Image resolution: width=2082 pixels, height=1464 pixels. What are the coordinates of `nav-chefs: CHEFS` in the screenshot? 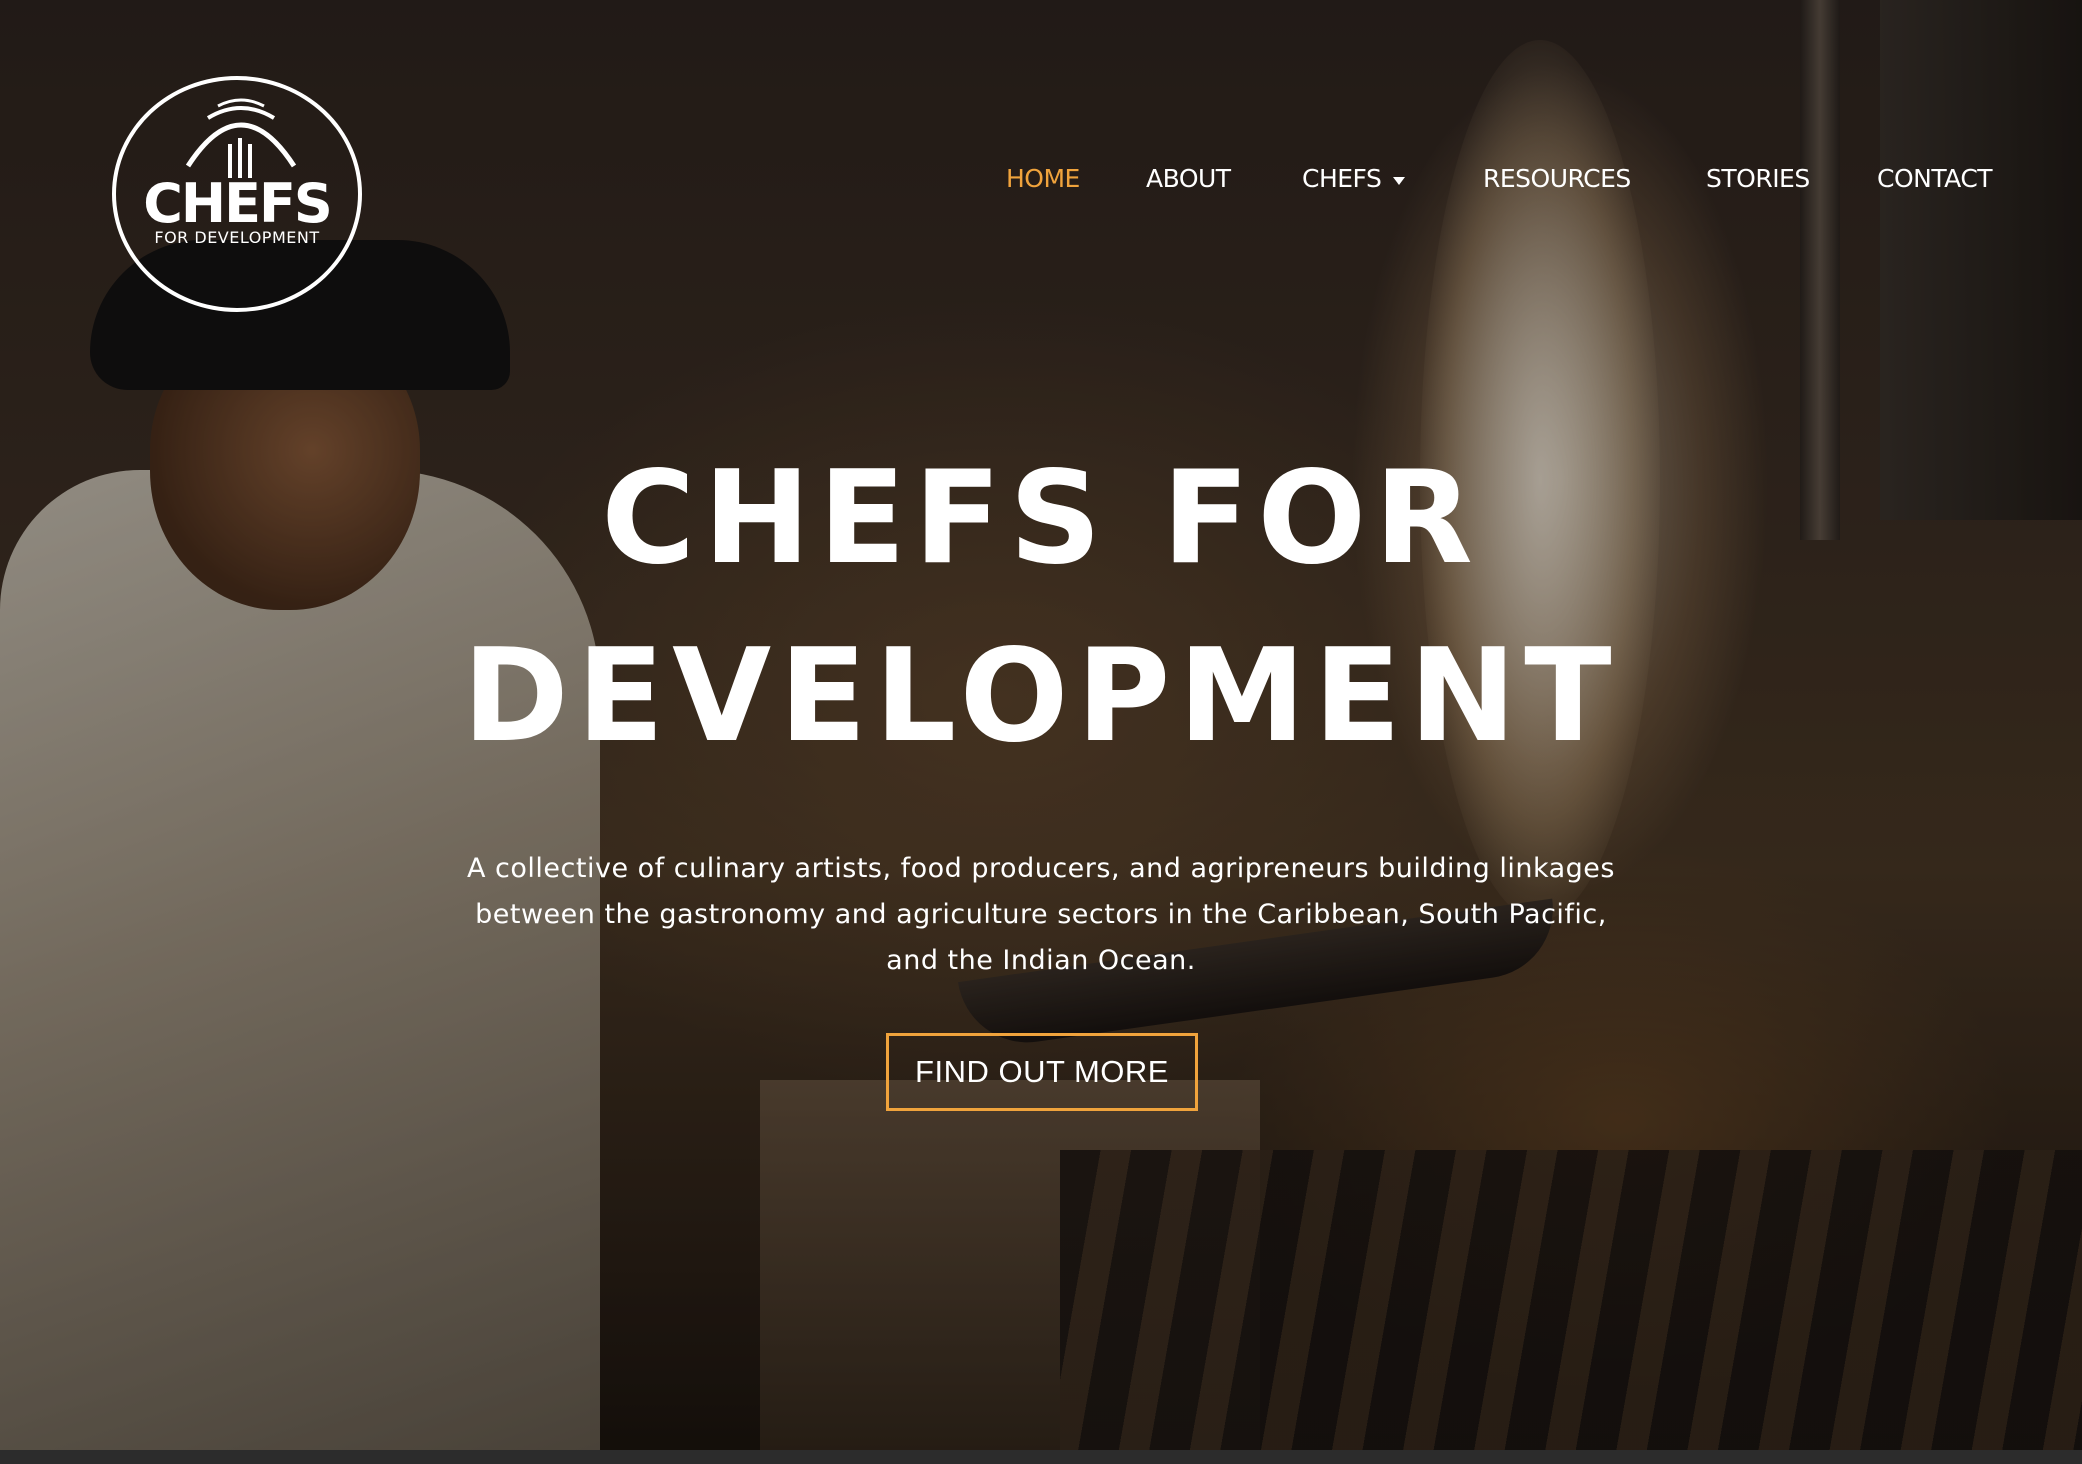 It's located at (1354, 178).